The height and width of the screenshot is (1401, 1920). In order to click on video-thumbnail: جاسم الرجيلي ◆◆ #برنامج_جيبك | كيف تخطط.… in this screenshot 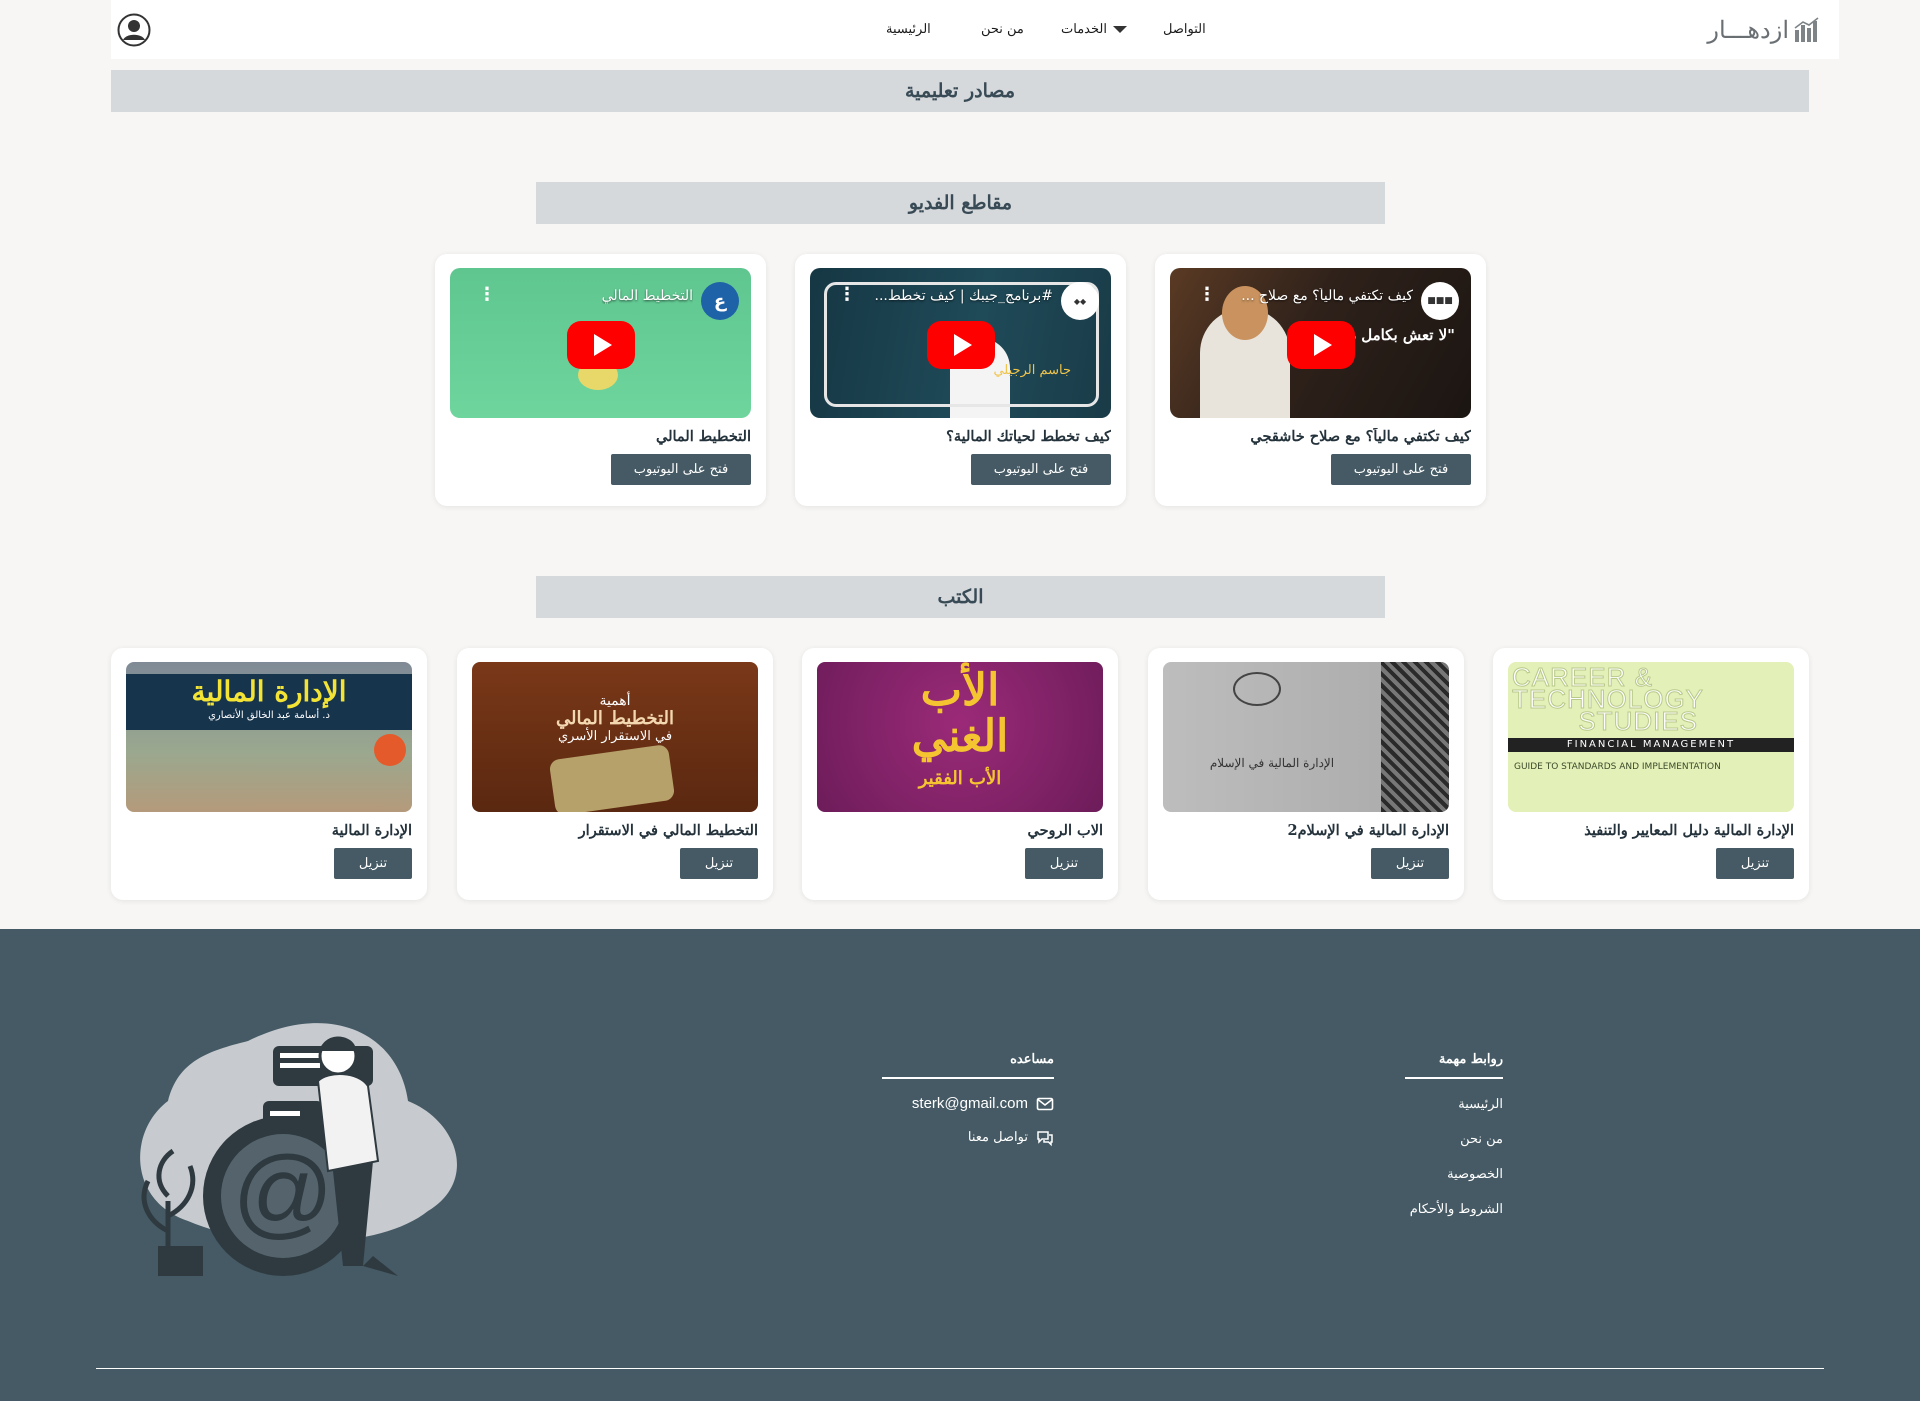, I will do `click(960, 343)`.